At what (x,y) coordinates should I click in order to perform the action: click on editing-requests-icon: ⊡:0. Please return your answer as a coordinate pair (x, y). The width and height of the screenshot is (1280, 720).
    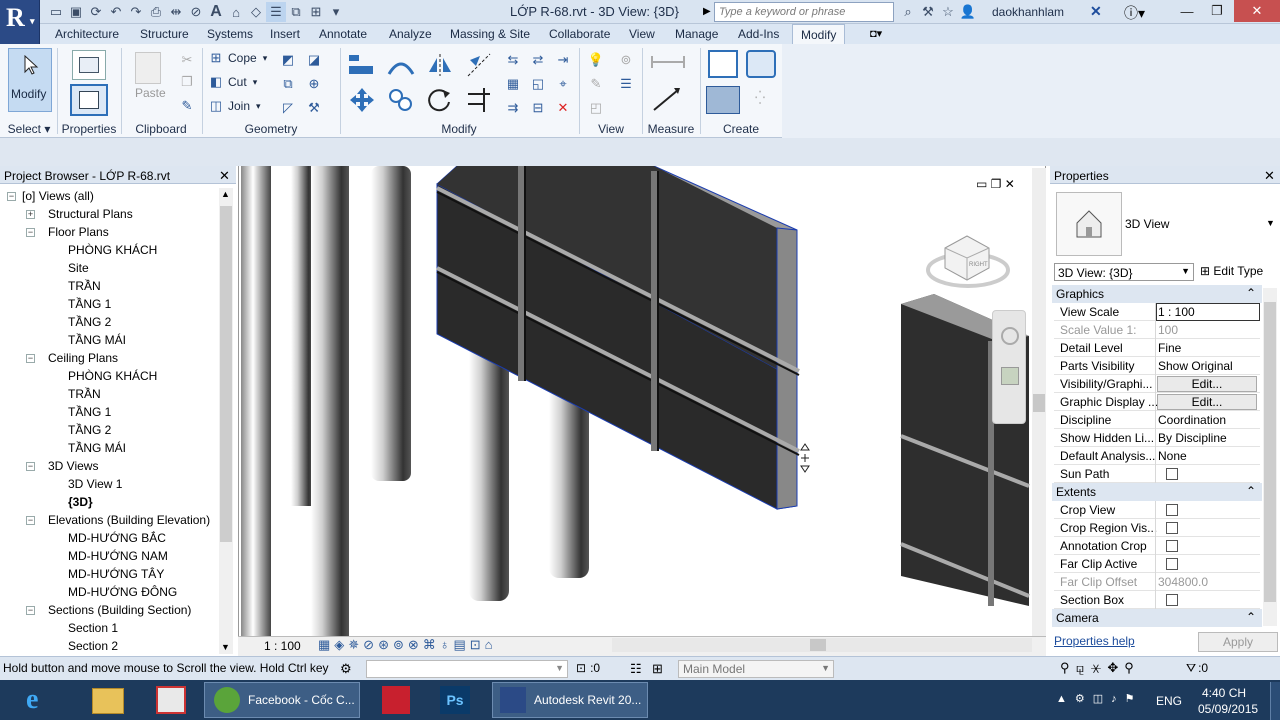
    Looking at the image, I should click on (588, 668).